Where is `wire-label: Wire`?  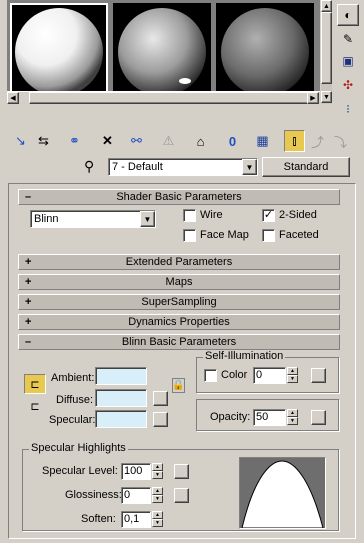 wire-label: Wire is located at coordinates (211, 215).